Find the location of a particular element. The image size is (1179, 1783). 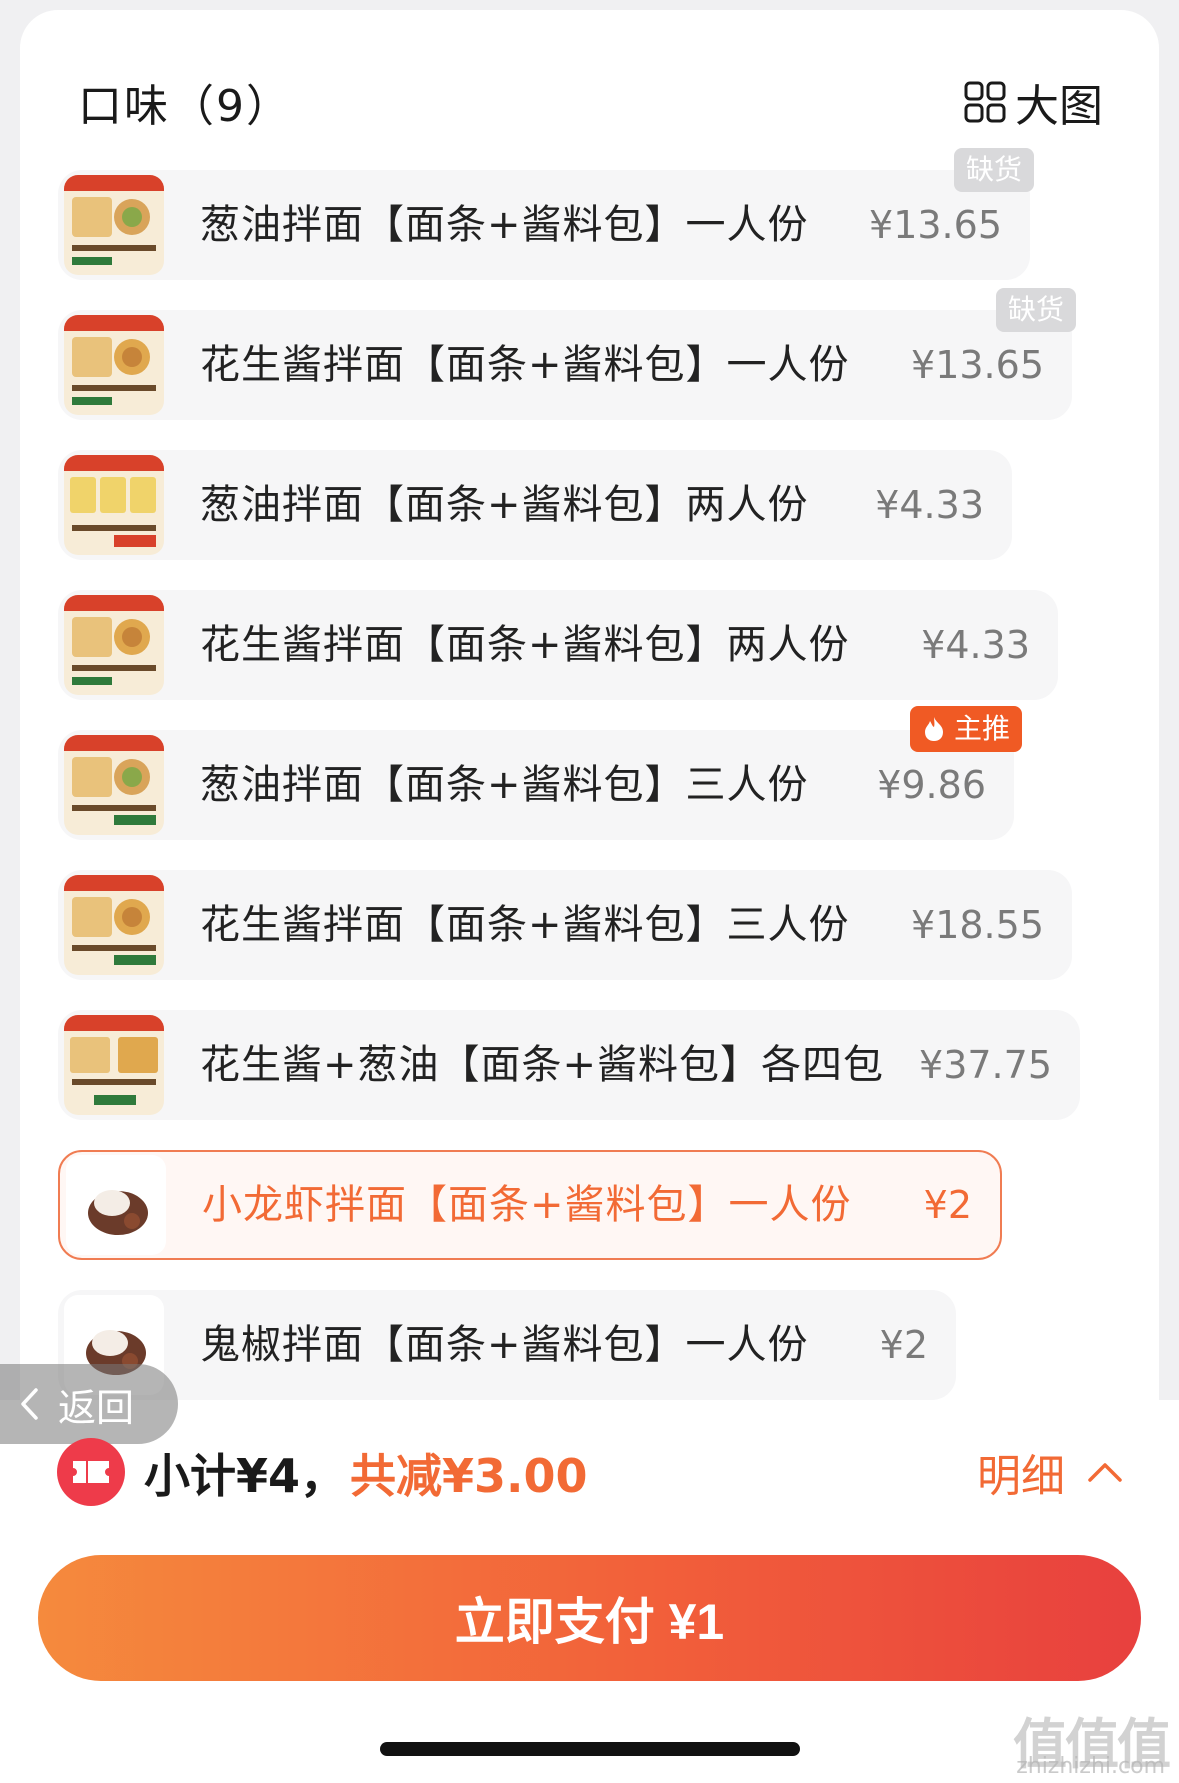

bigview-button: 大图 is located at coordinates (1033, 102).